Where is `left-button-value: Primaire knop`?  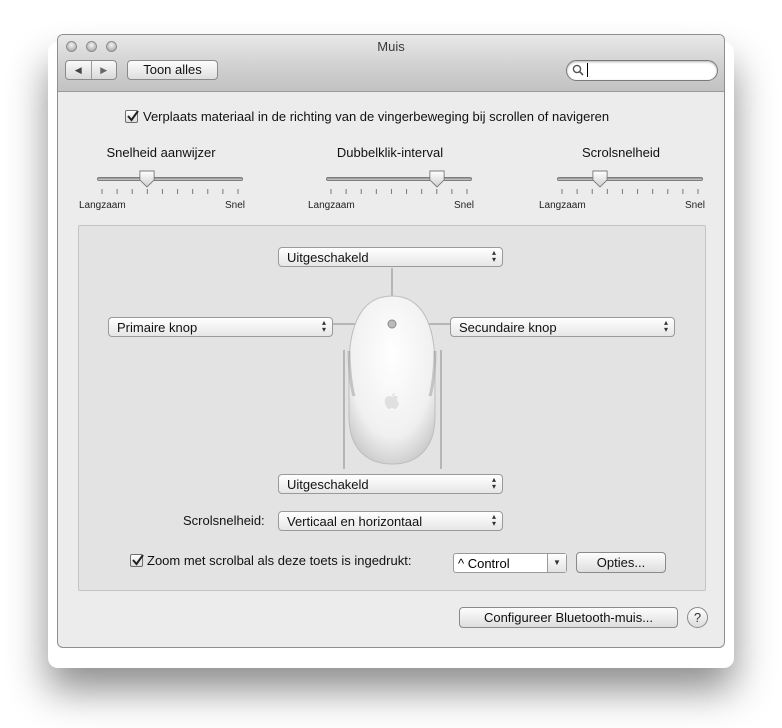 left-button-value: Primaire knop is located at coordinates (157, 327).